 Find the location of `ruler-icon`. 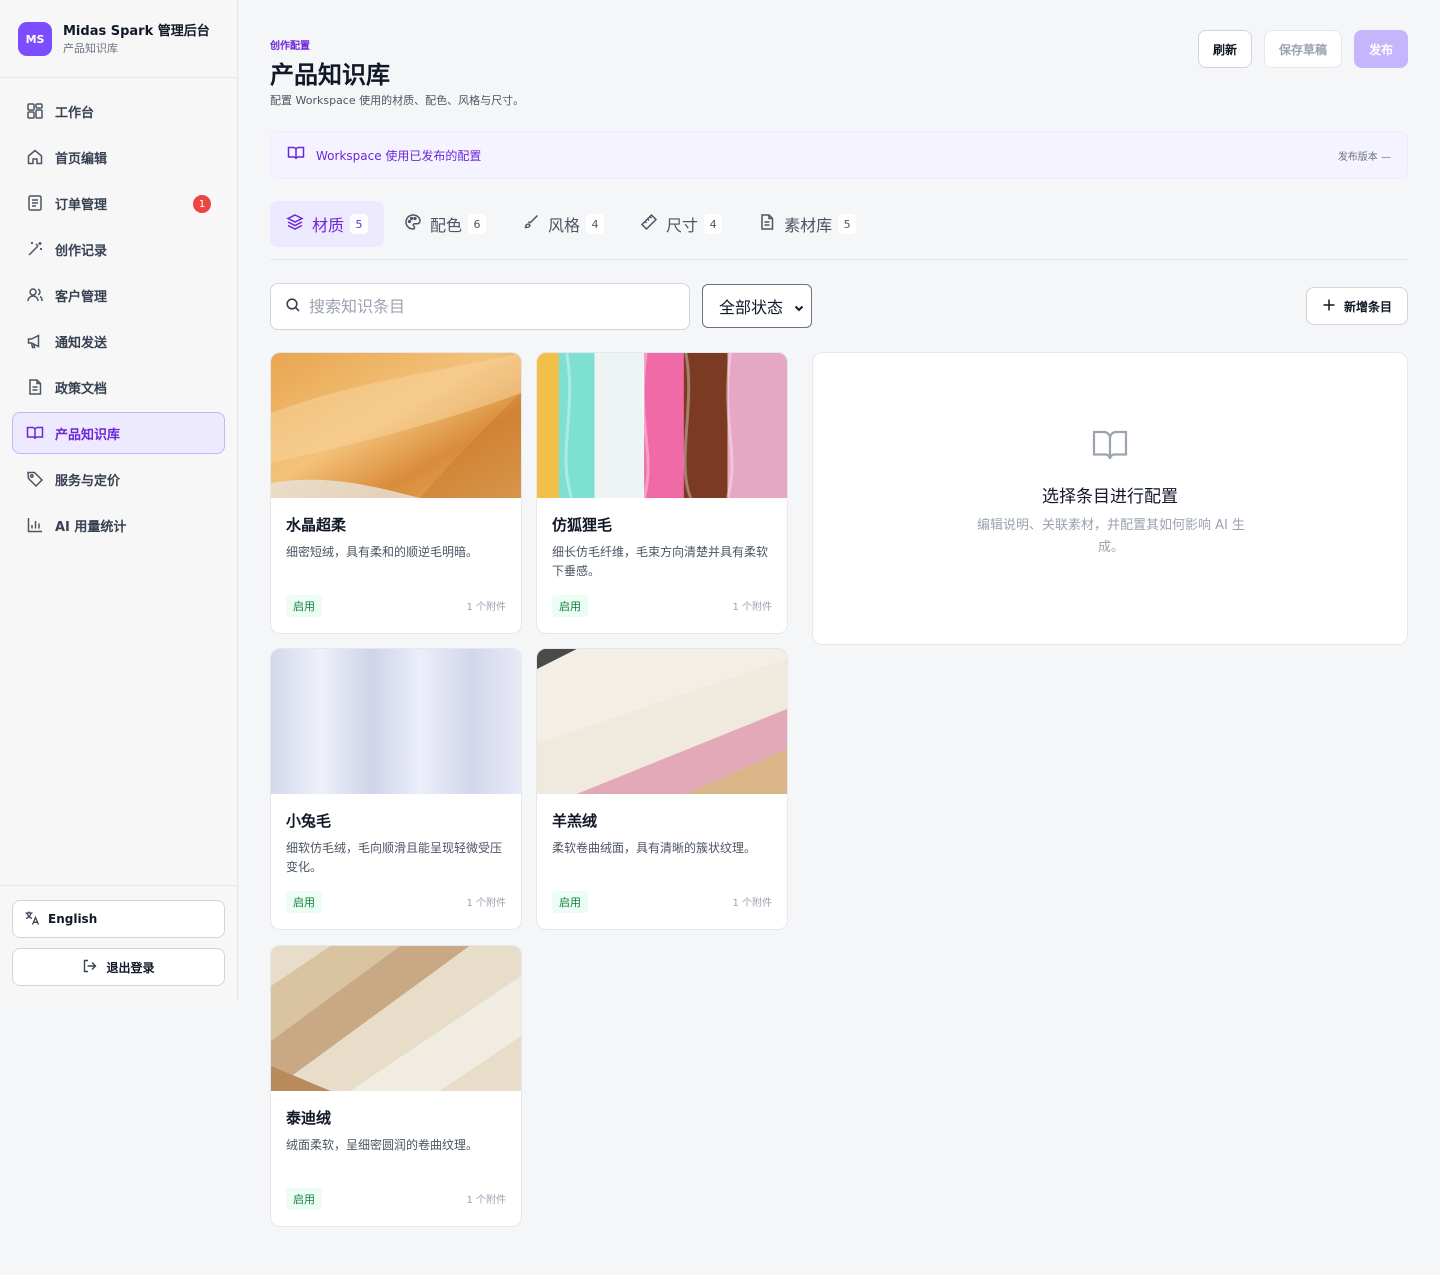

ruler-icon is located at coordinates (649, 224).